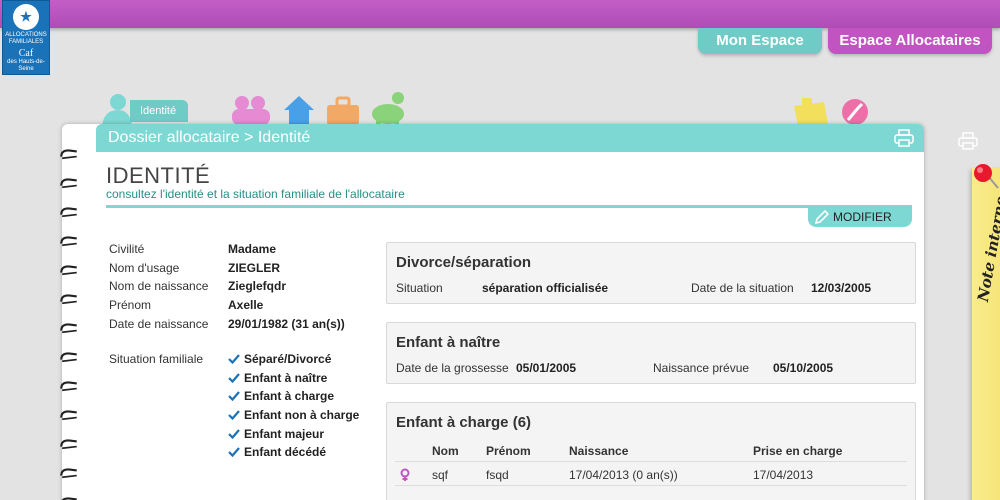  Describe the element at coordinates (405, 474) in the screenshot. I see `female-icon` at that location.